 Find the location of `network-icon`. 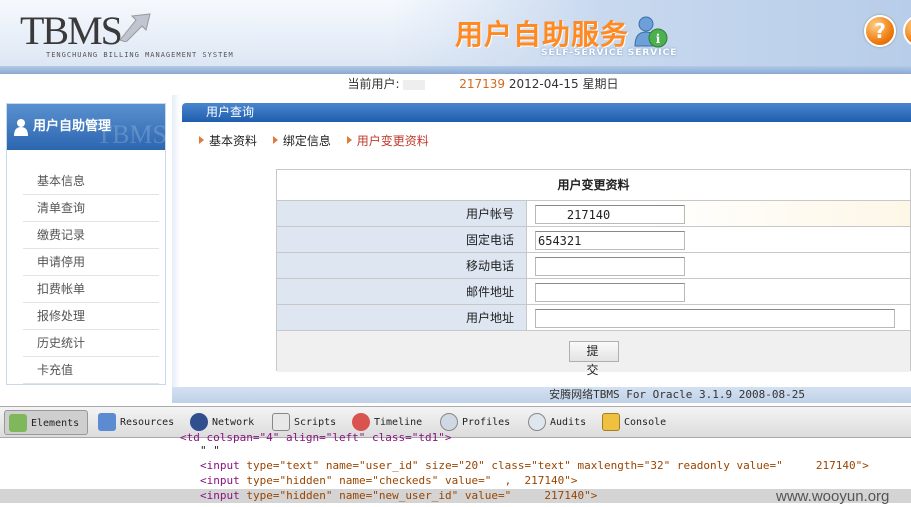

network-icon is located at coordinates (199, 422).